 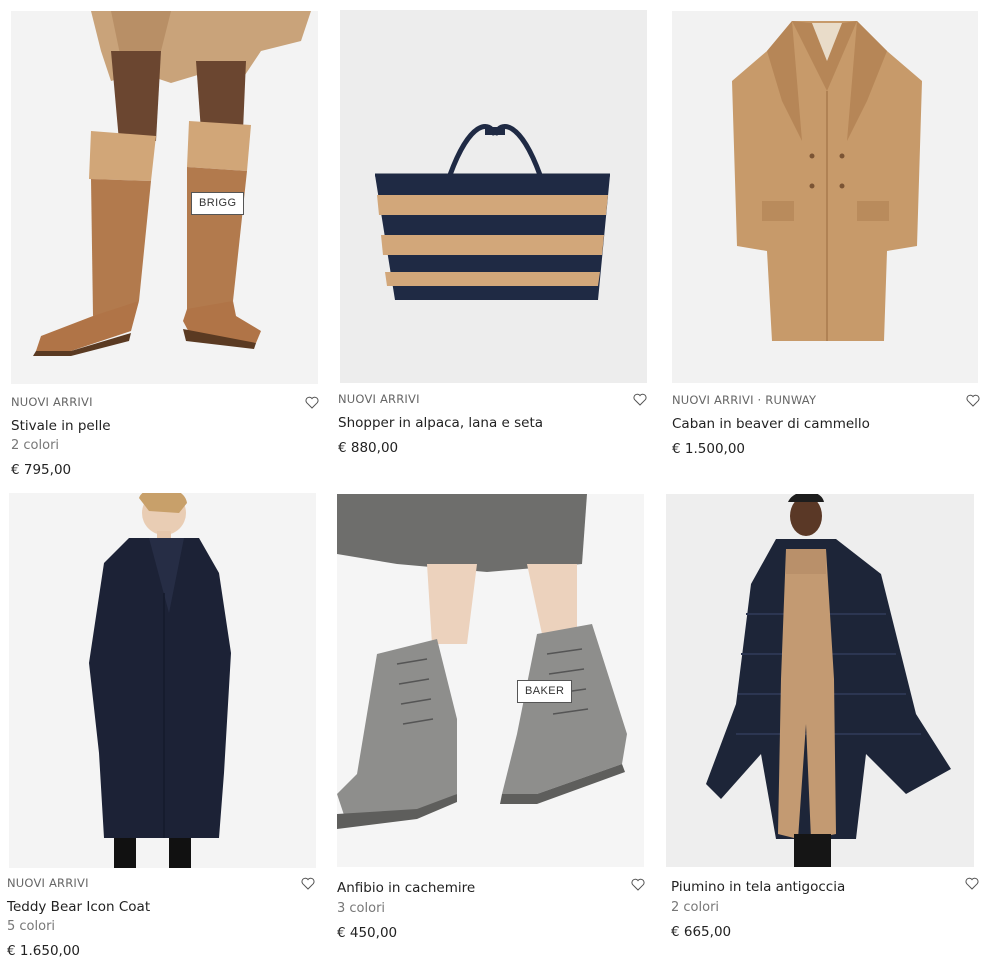 What do you see at coordinates (493, 196) in the screenshot?
I see `product-image-bag` at bounding box center [493, 196].